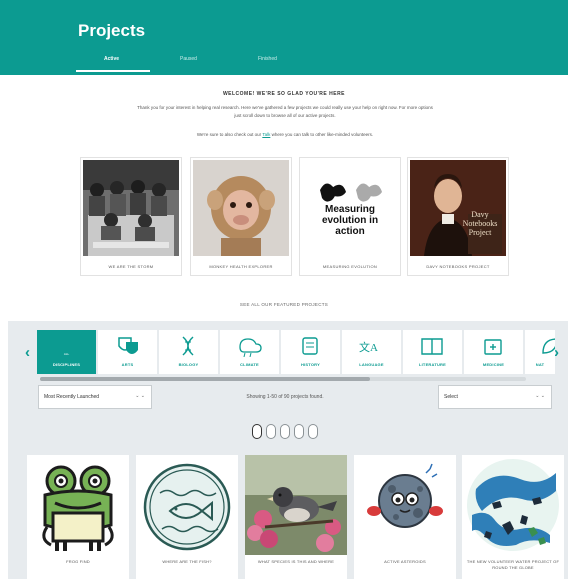 This screenshot has height=579, width=568. Describe the element at coordinates (78, 561) in the screenshot. I see `project-label: FROG FIND` at that location.